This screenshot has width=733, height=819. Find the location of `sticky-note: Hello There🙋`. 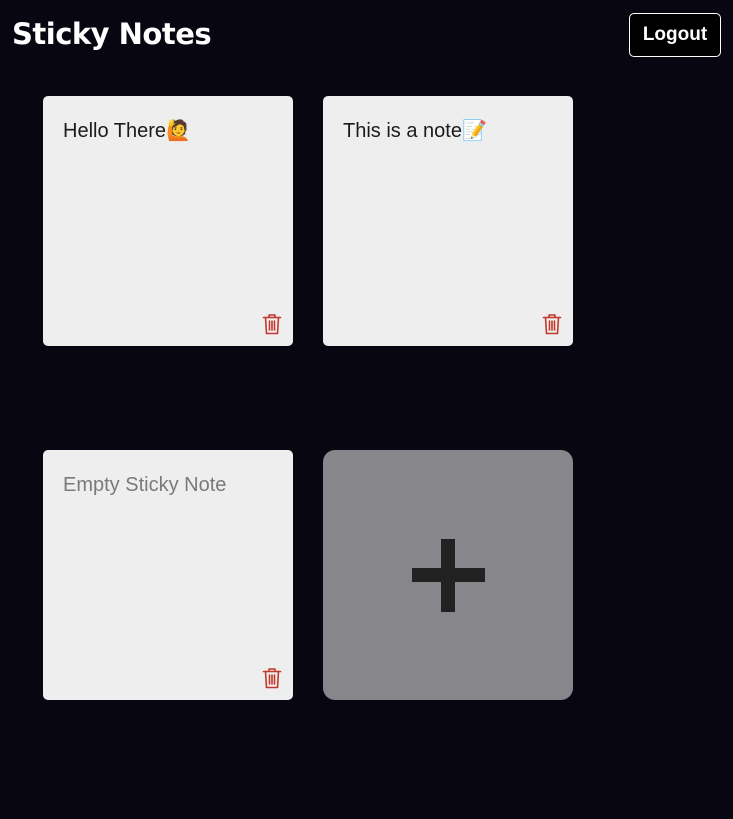

sticky-note: Hello There🙋 is located at coordinates (168, 221).